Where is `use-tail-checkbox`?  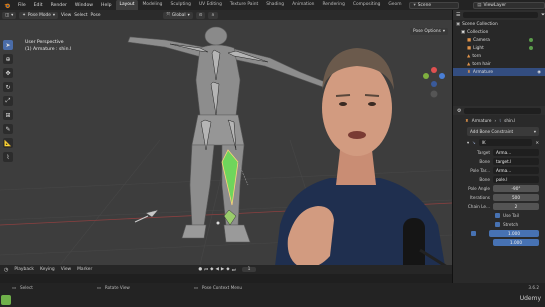 use-tail-checkbox is located at coordinates (497, 215).